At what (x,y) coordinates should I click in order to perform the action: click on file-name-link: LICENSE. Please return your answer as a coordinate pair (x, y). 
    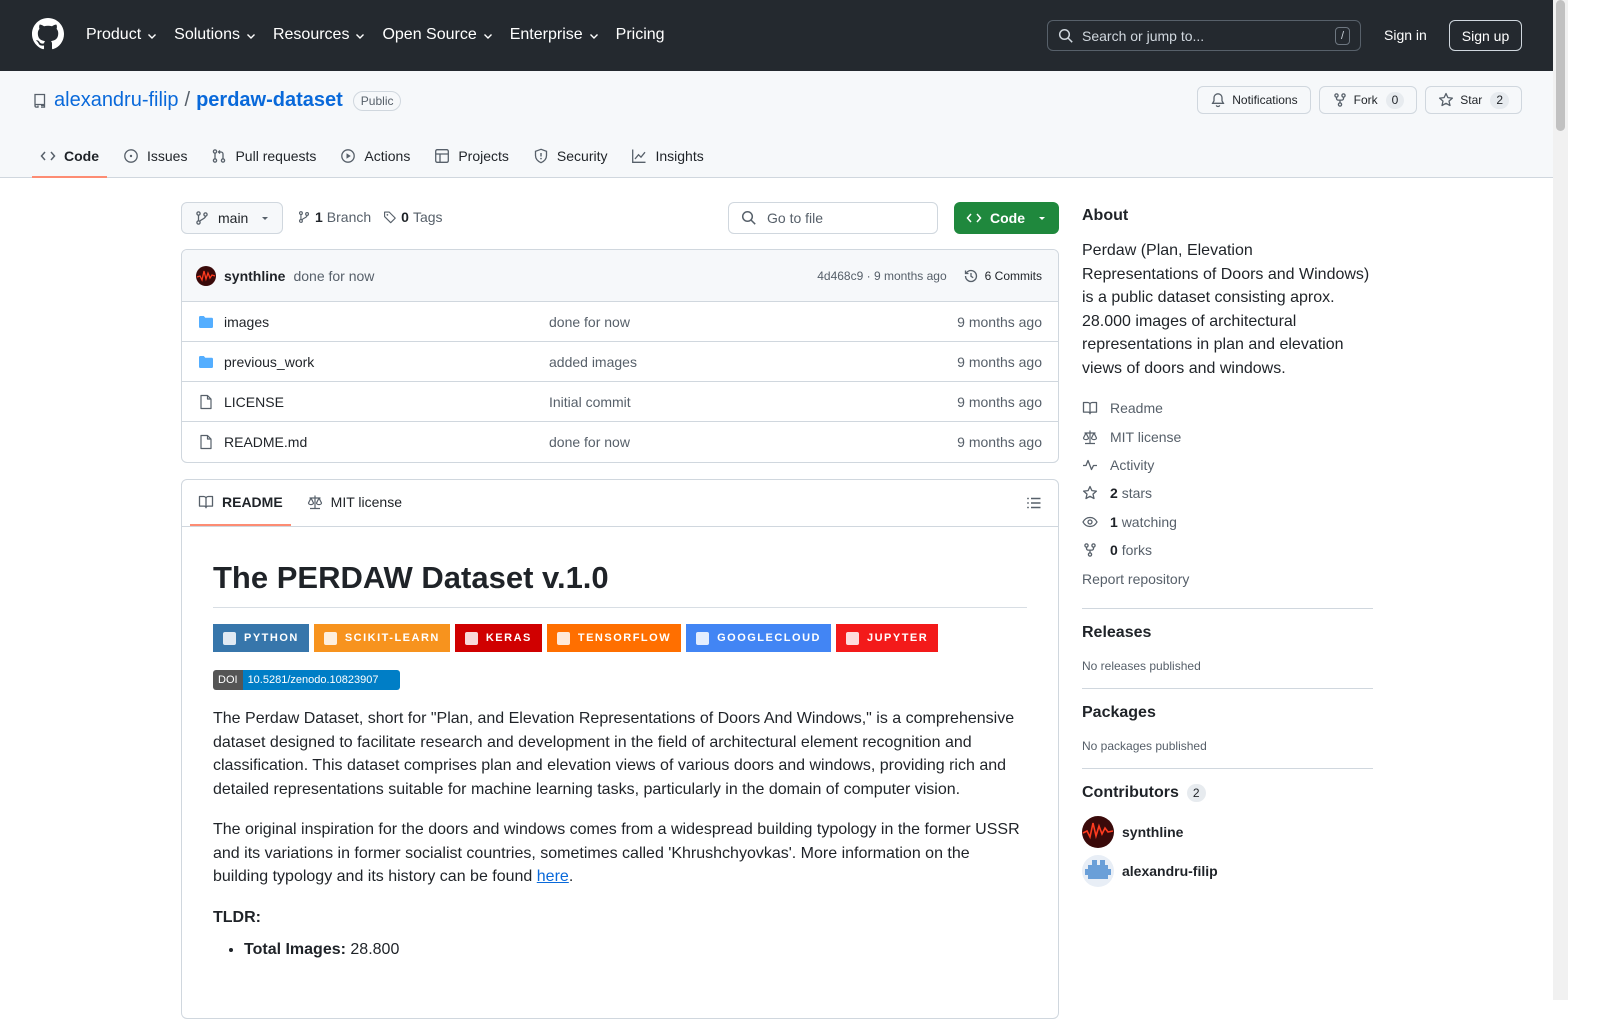
    Looking at the image, I should click on (386, 402).